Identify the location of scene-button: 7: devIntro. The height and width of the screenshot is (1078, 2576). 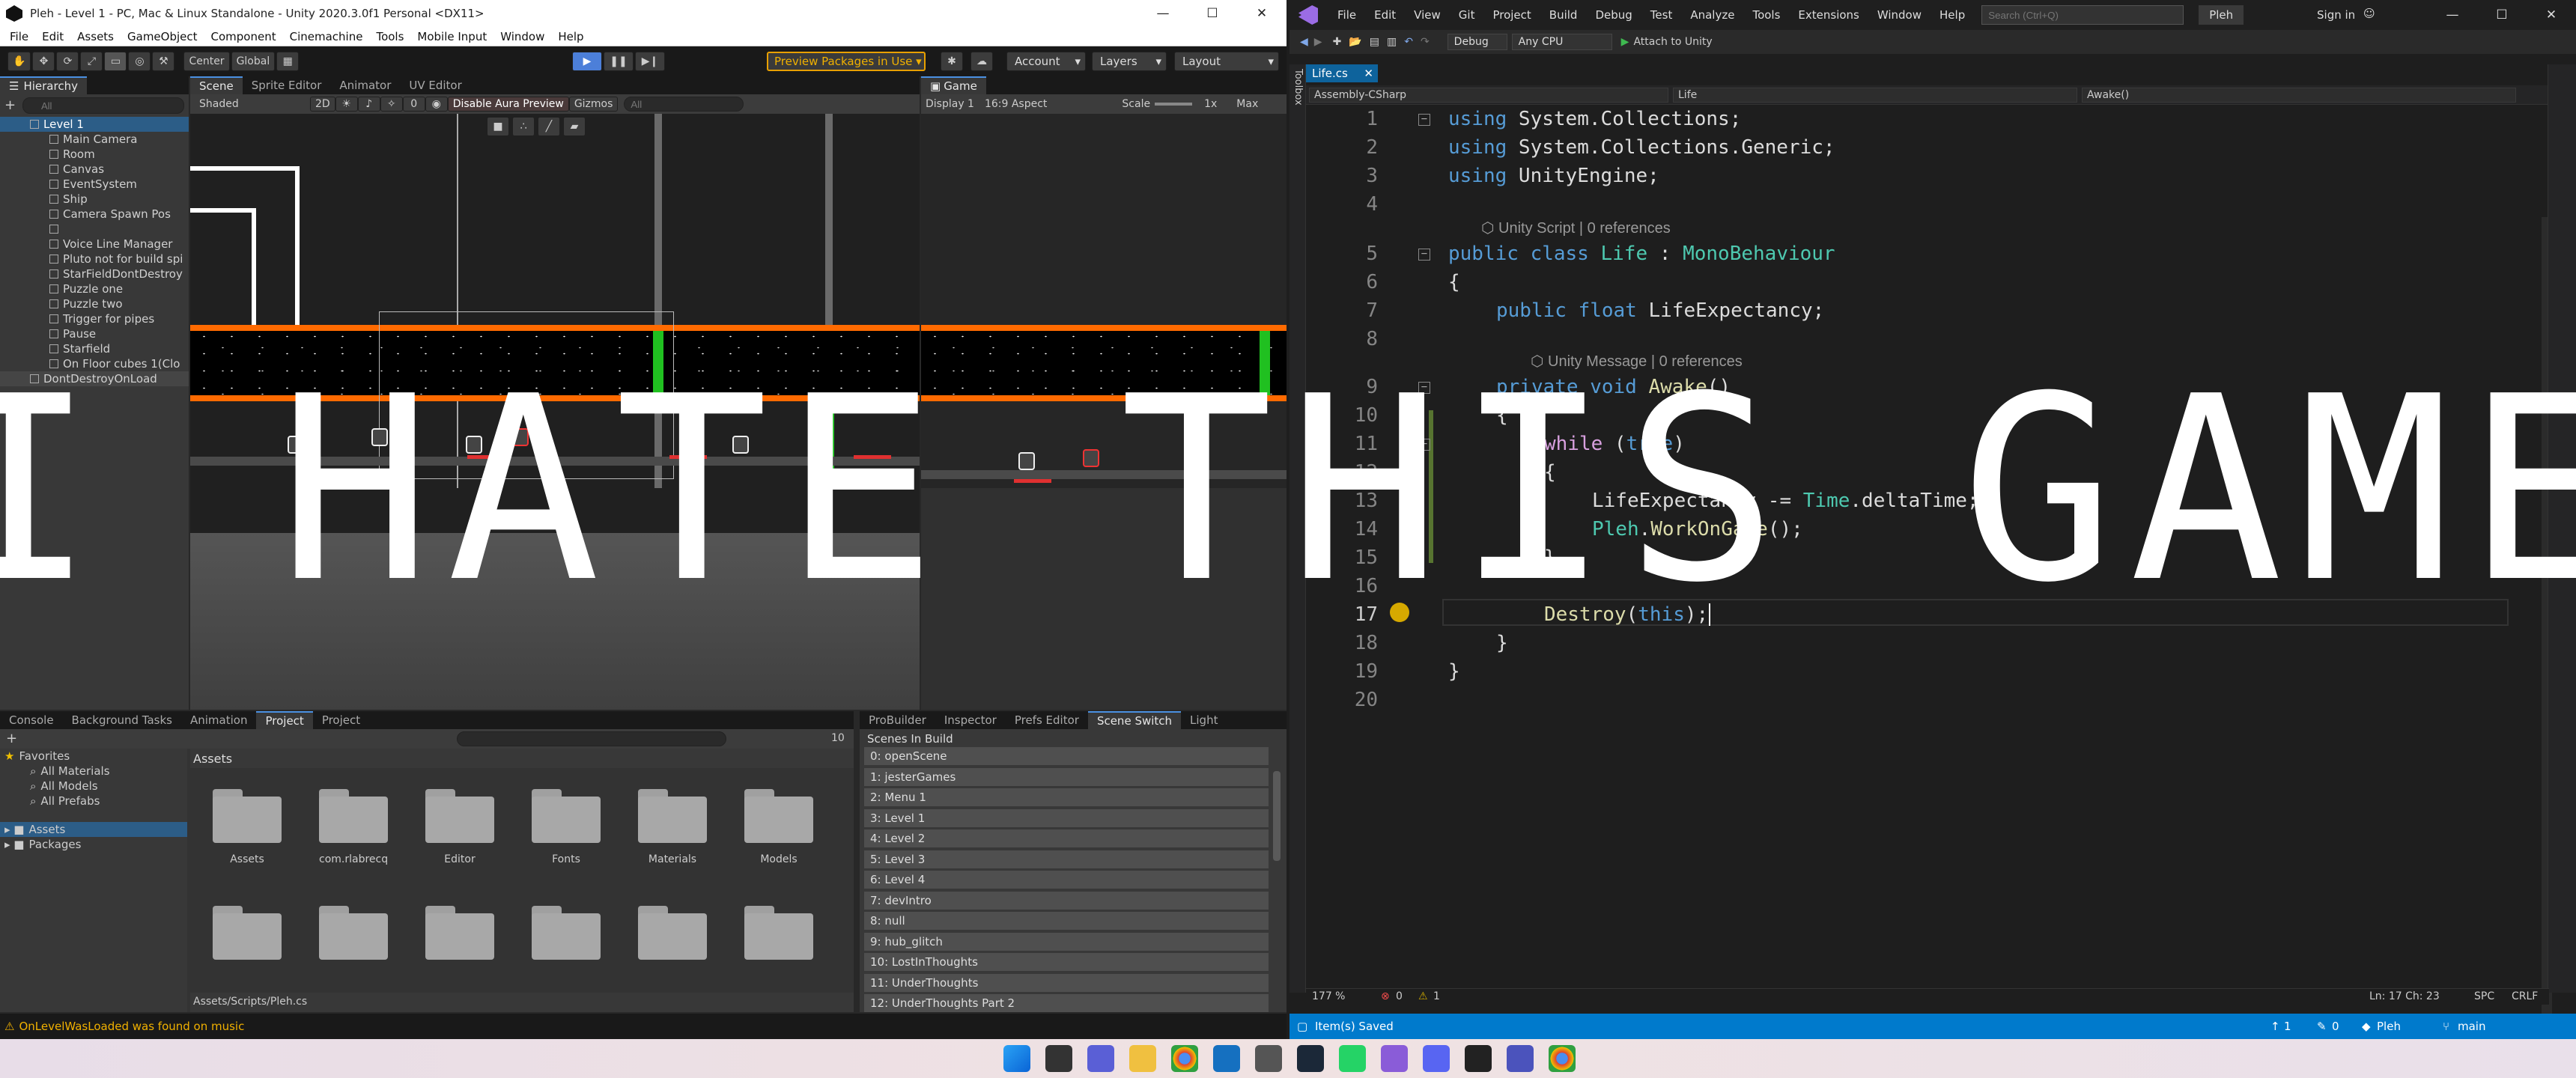
(1066, 900).